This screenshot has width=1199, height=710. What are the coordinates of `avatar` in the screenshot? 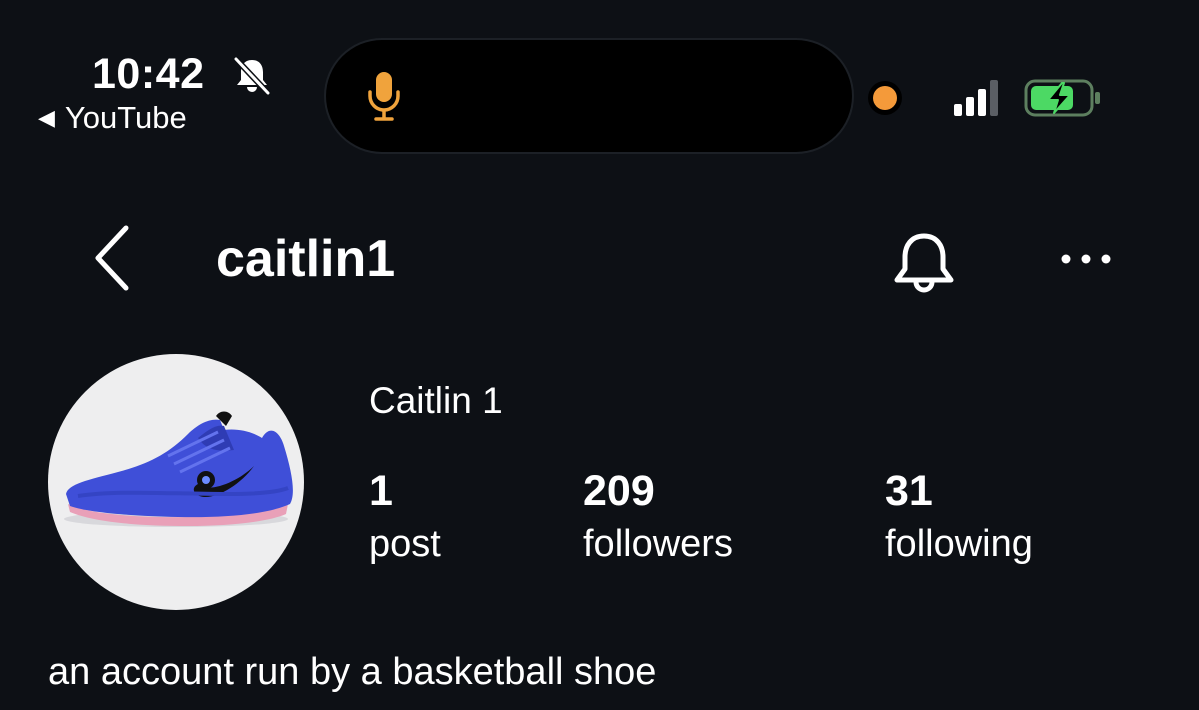 It's located at (176, 482).